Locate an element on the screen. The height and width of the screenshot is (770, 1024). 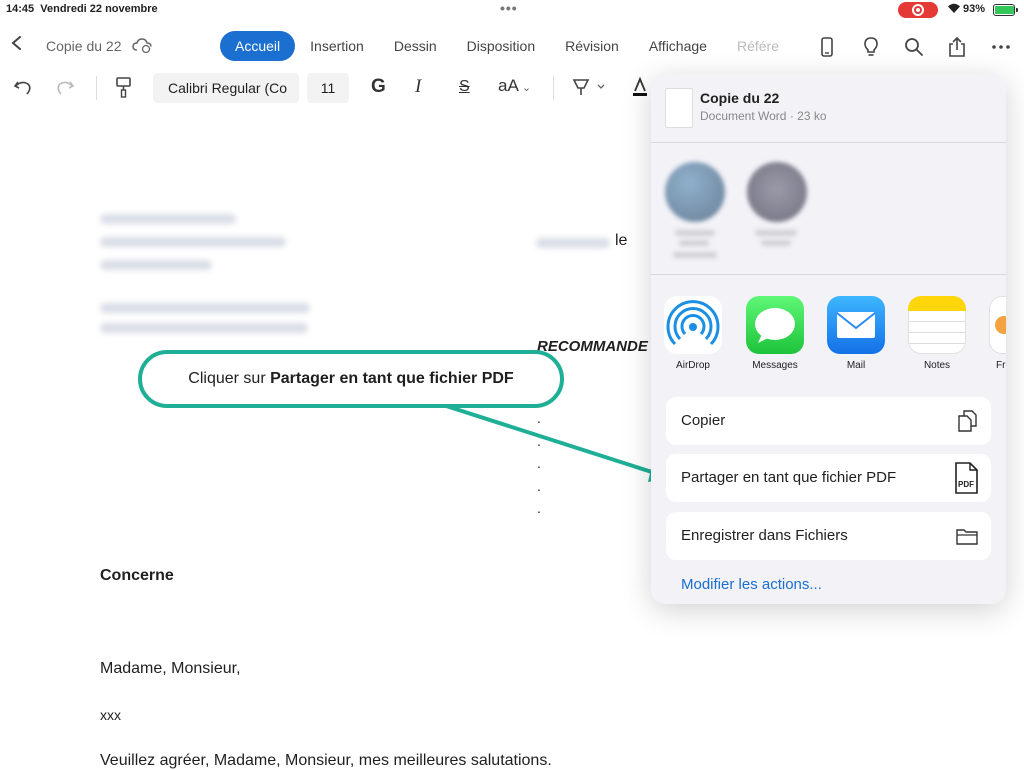
redacted-sender-email is located at coordinates (204, 328).